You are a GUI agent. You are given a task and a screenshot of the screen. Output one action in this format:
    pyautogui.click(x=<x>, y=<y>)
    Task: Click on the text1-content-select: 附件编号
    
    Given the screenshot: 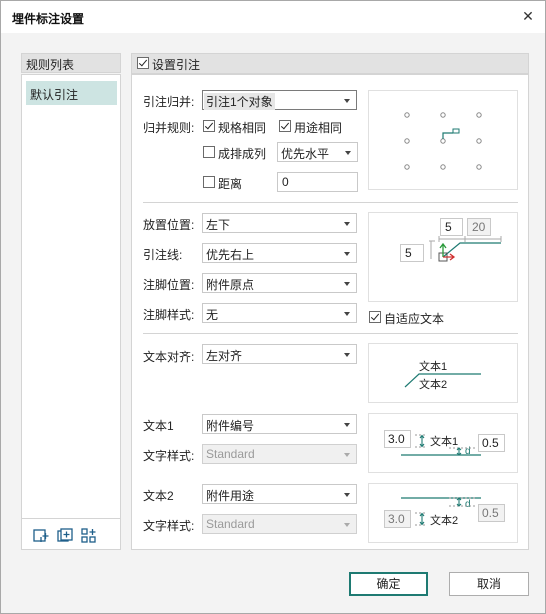 What is the action you would take?
    pyautogui.click(x=279, y=424)
    